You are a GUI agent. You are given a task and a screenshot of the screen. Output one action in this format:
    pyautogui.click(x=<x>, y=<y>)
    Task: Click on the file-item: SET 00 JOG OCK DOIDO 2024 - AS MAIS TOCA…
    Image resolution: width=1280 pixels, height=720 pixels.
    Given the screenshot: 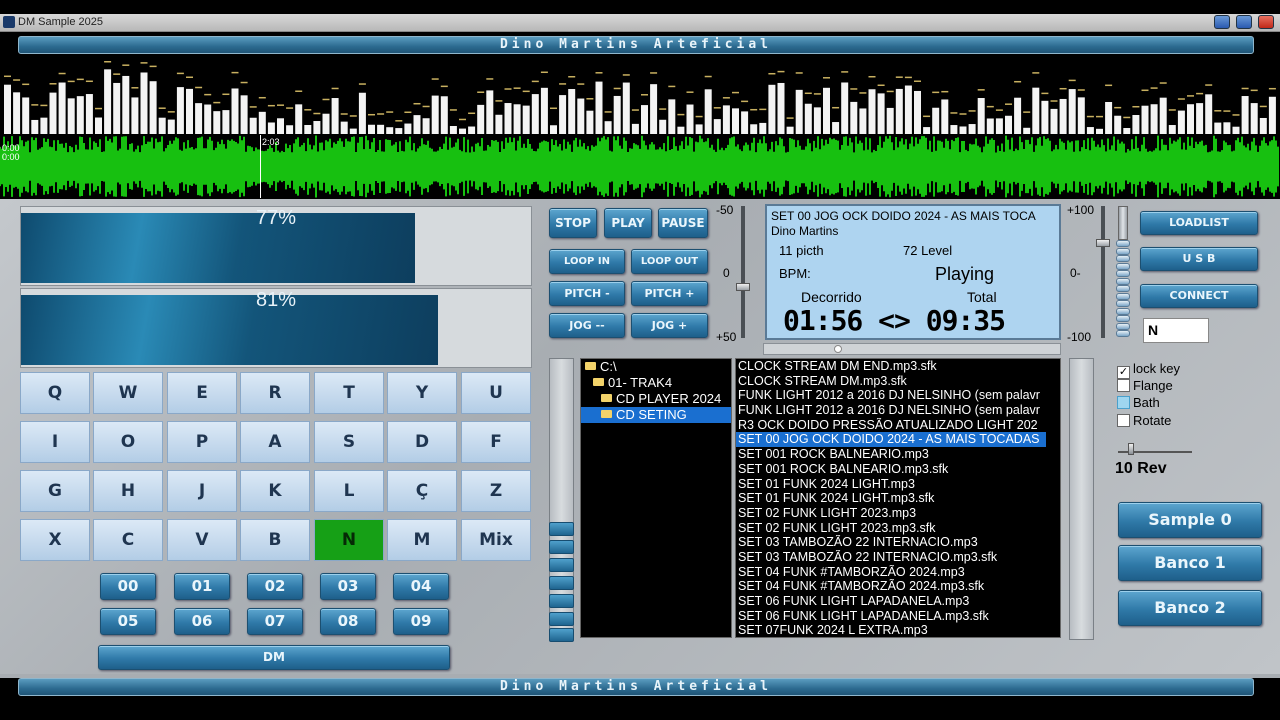 What is the action you would take?
    pyautogui.click(x=891, y=440)
    